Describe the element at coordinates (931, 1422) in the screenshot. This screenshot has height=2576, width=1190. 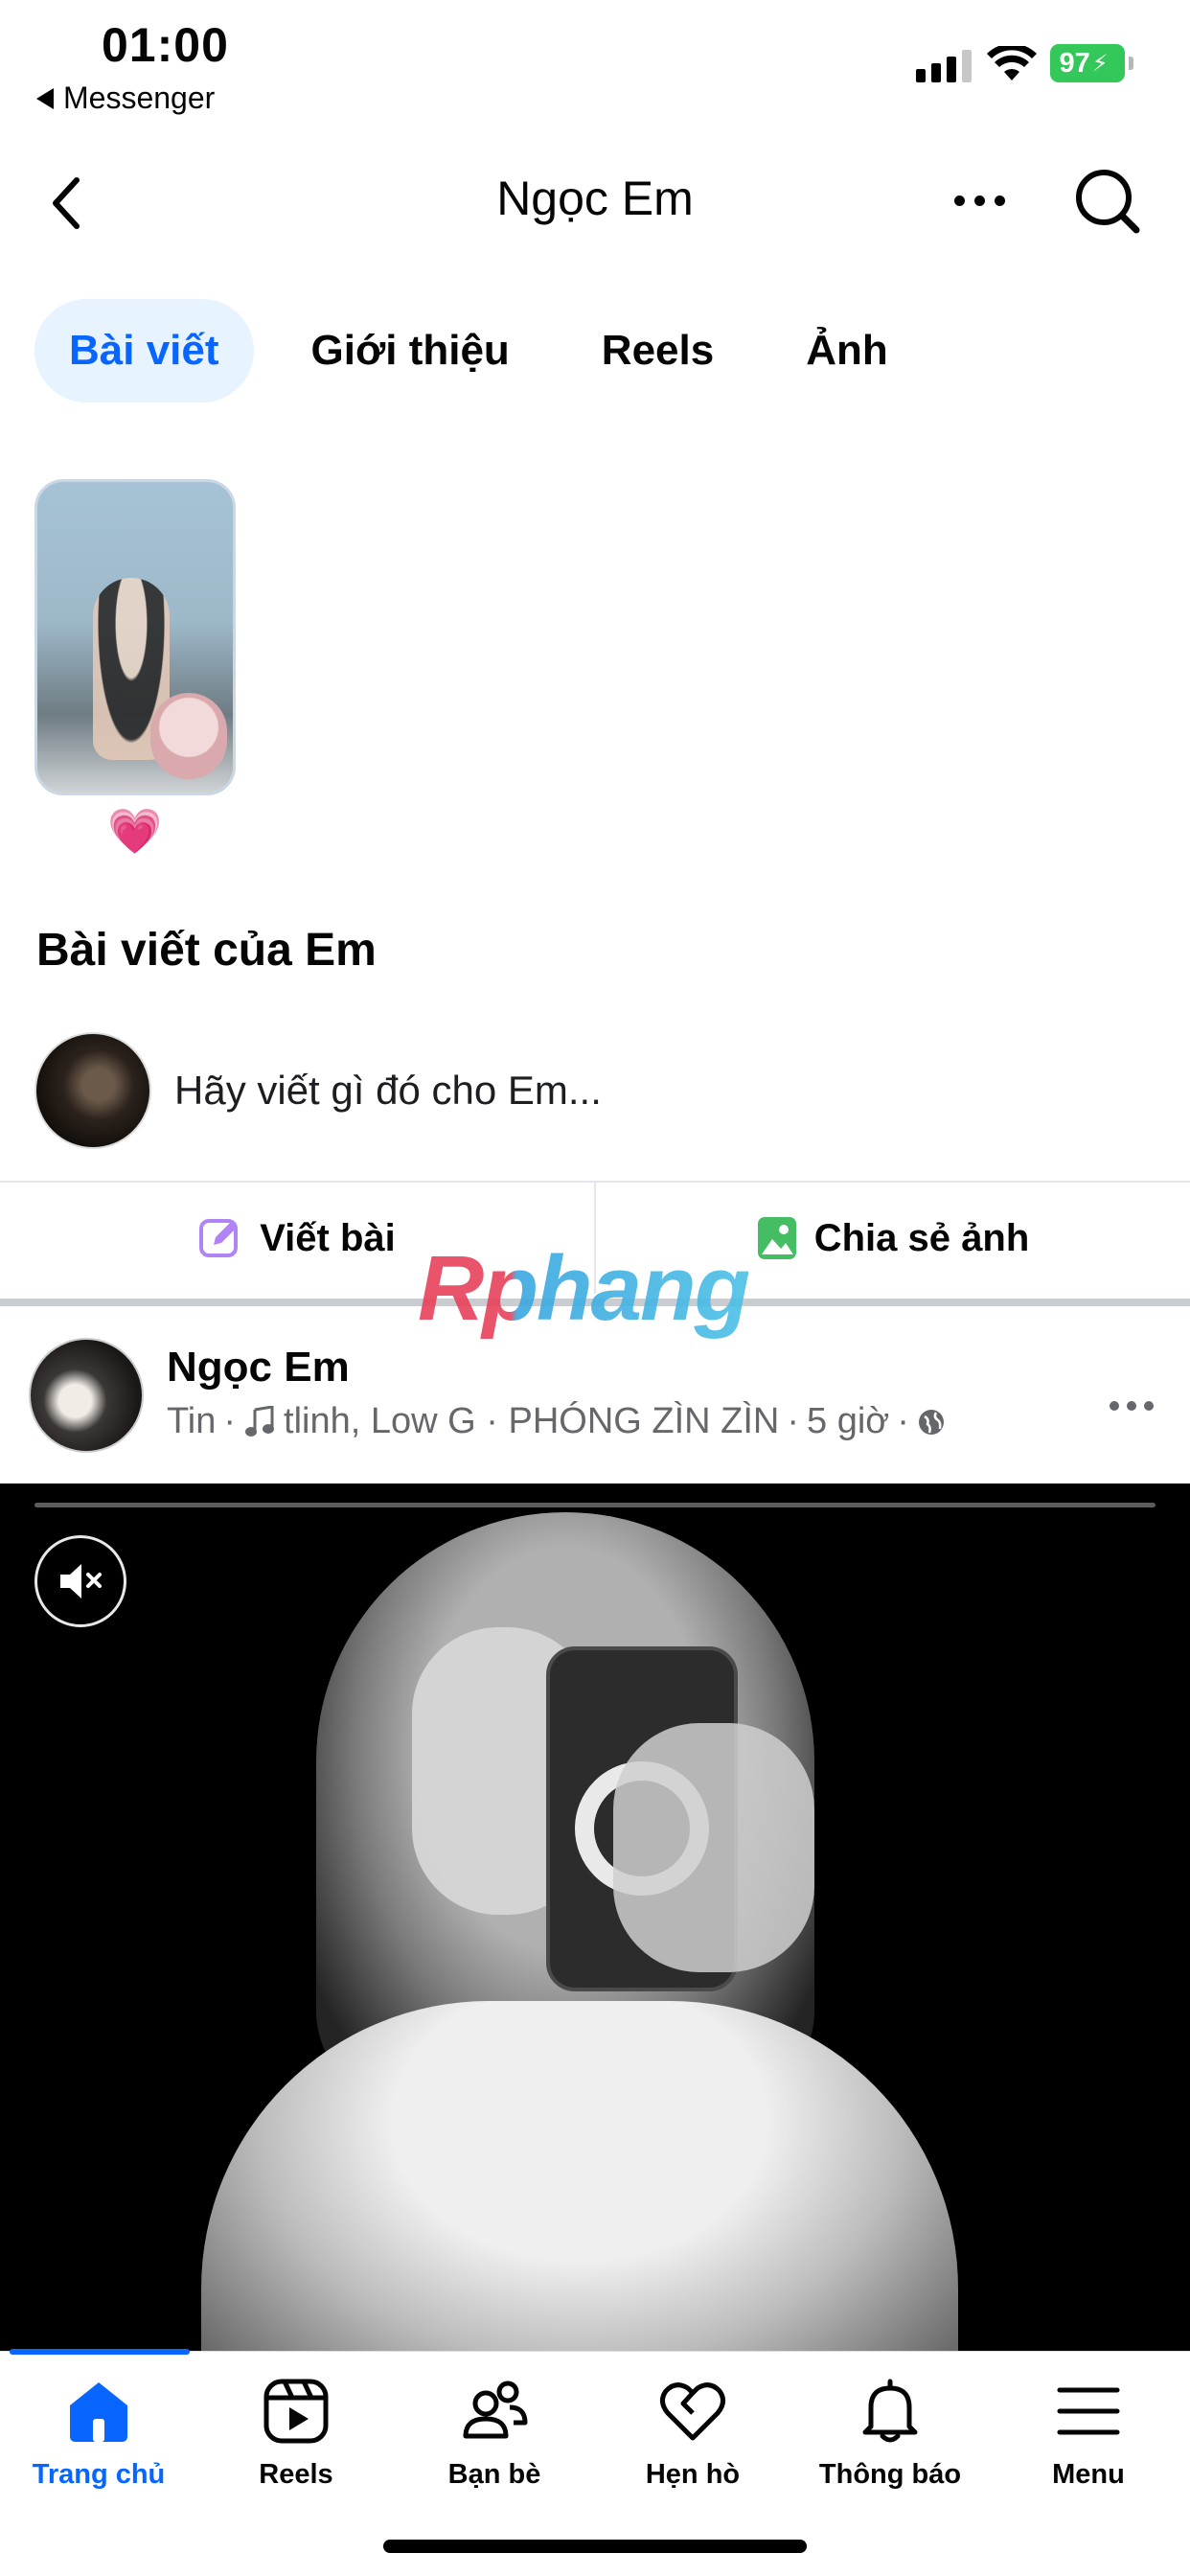
I see `globe-icon` at that location.